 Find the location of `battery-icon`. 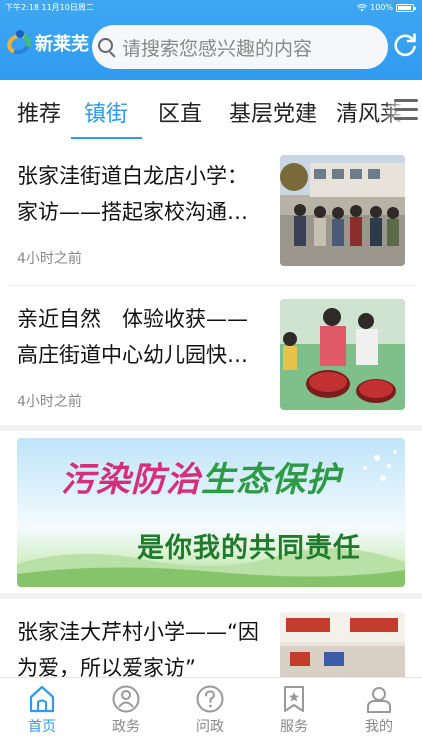

battery-icon is located at coordinates (406, 8).